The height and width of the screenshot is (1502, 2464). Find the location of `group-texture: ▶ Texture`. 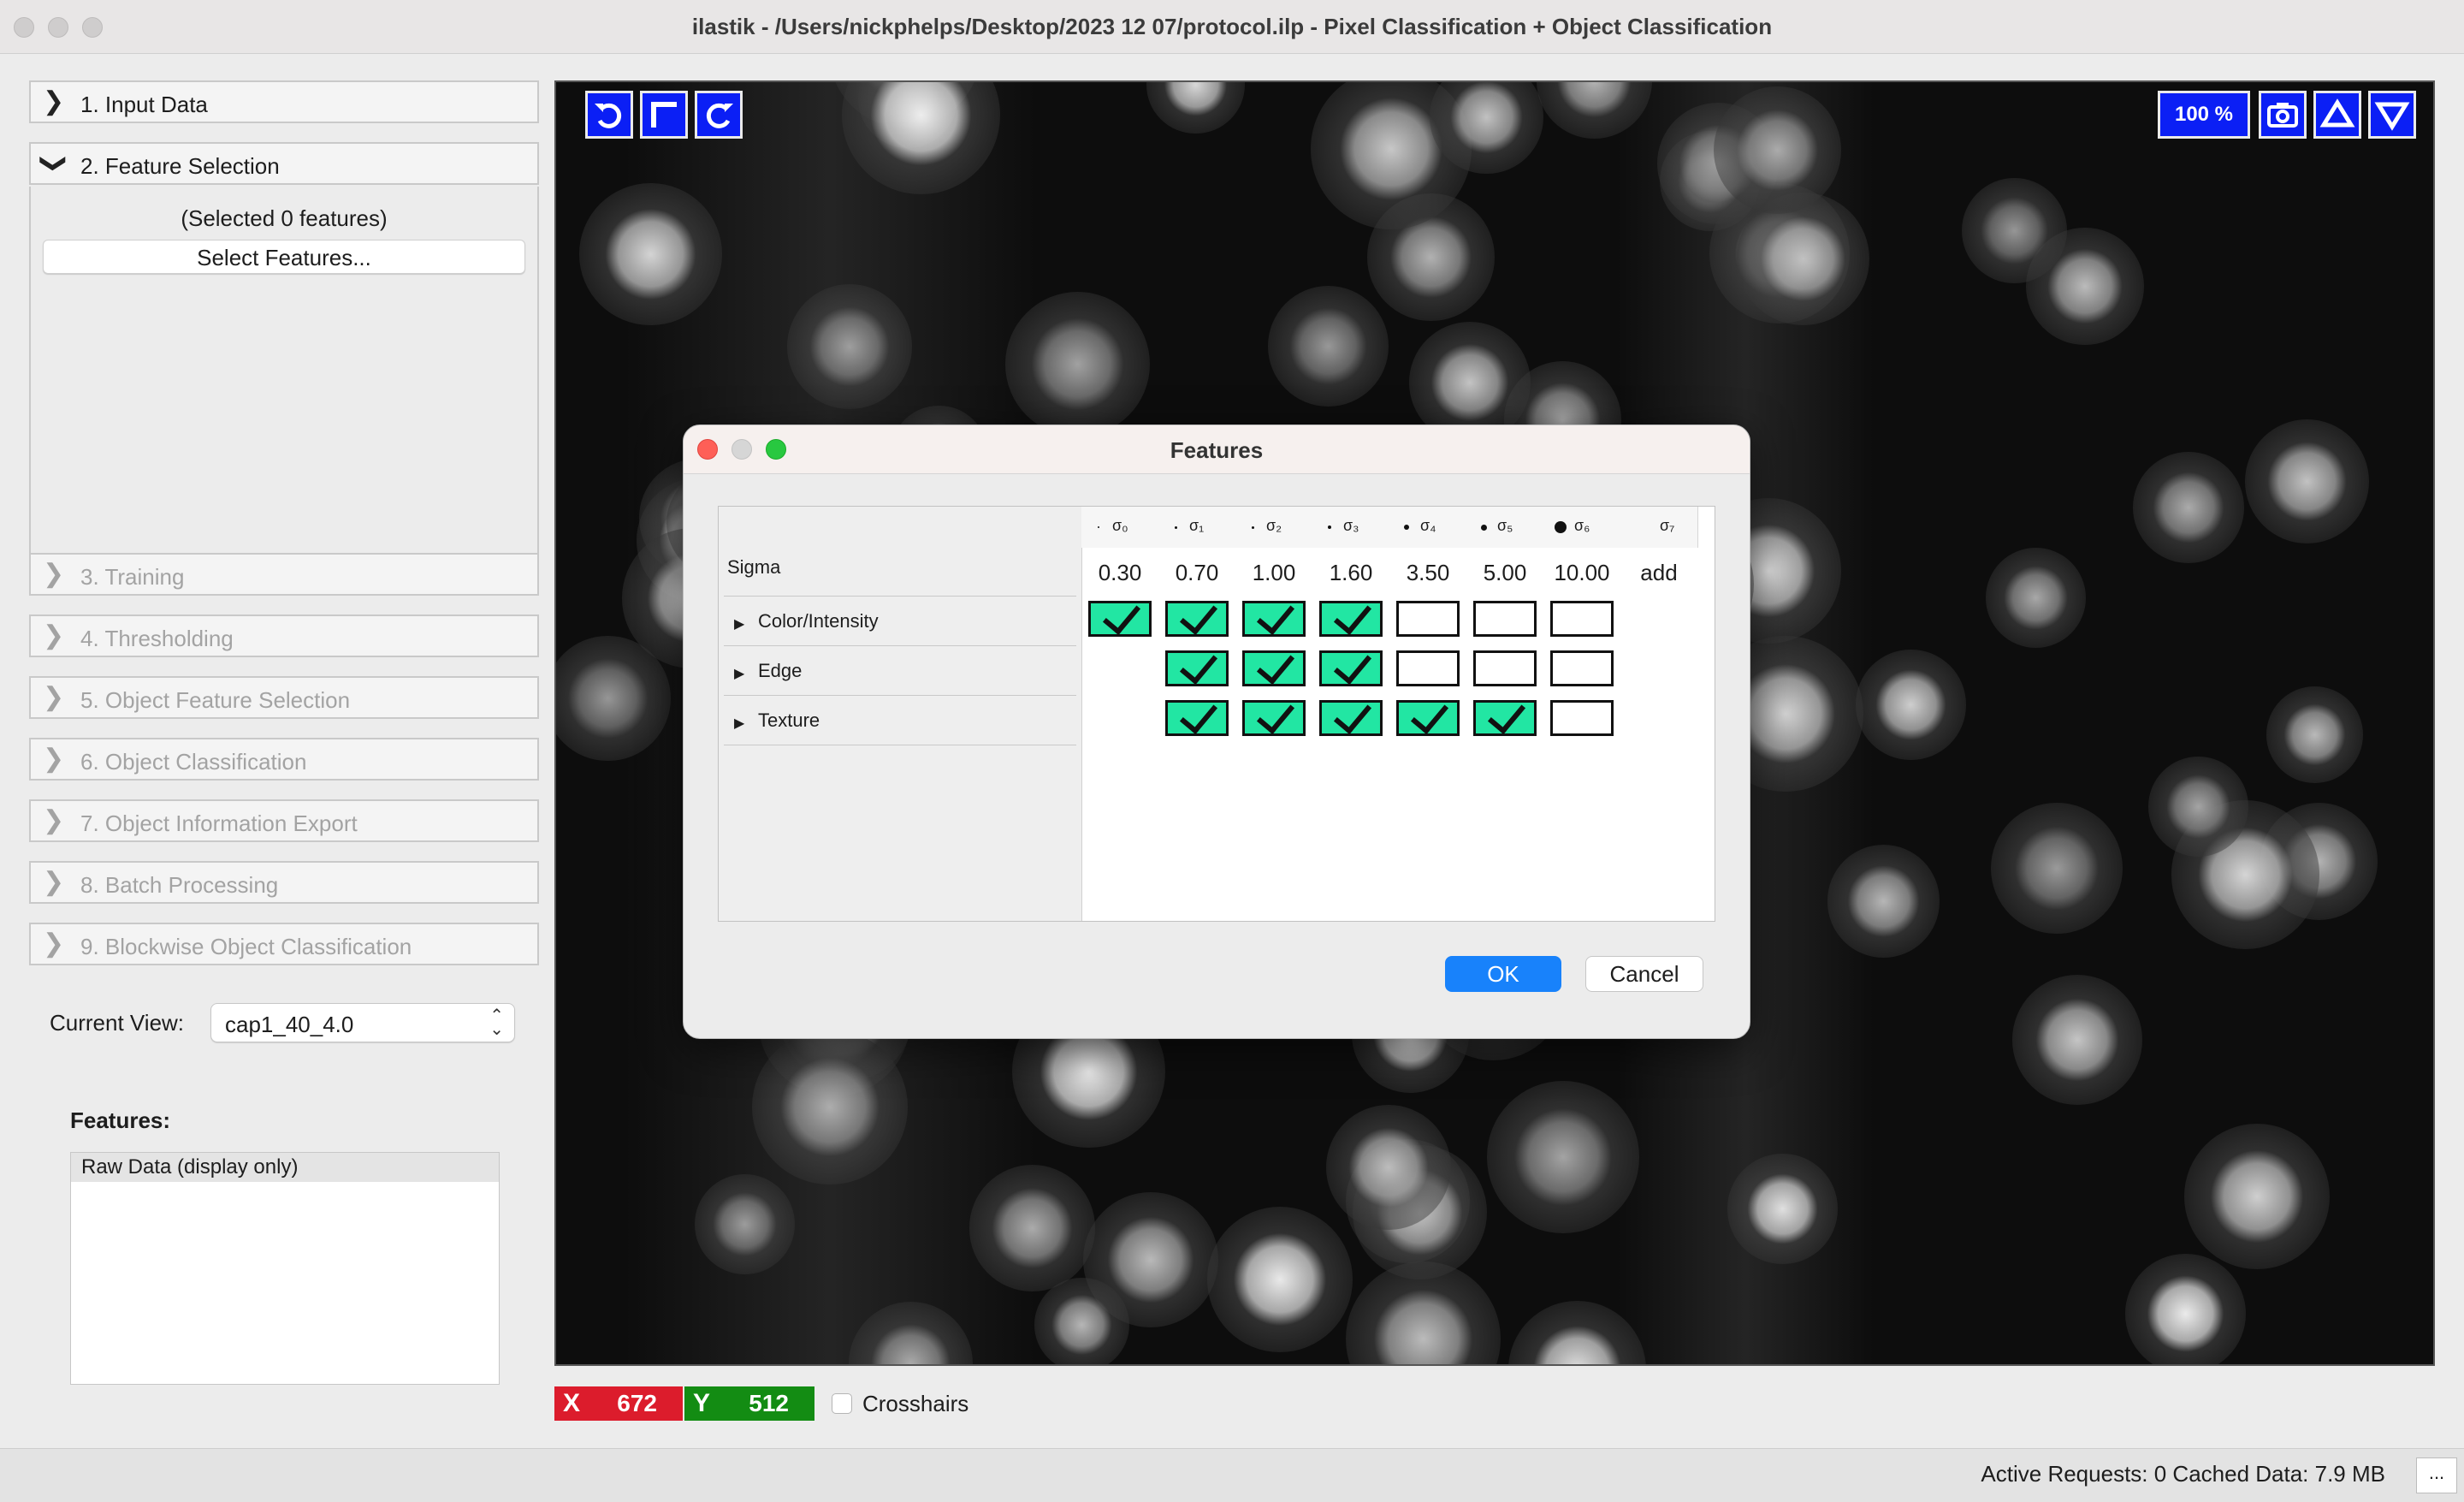

group-texture: ▶ Texture is located at coordinates (900, 720).